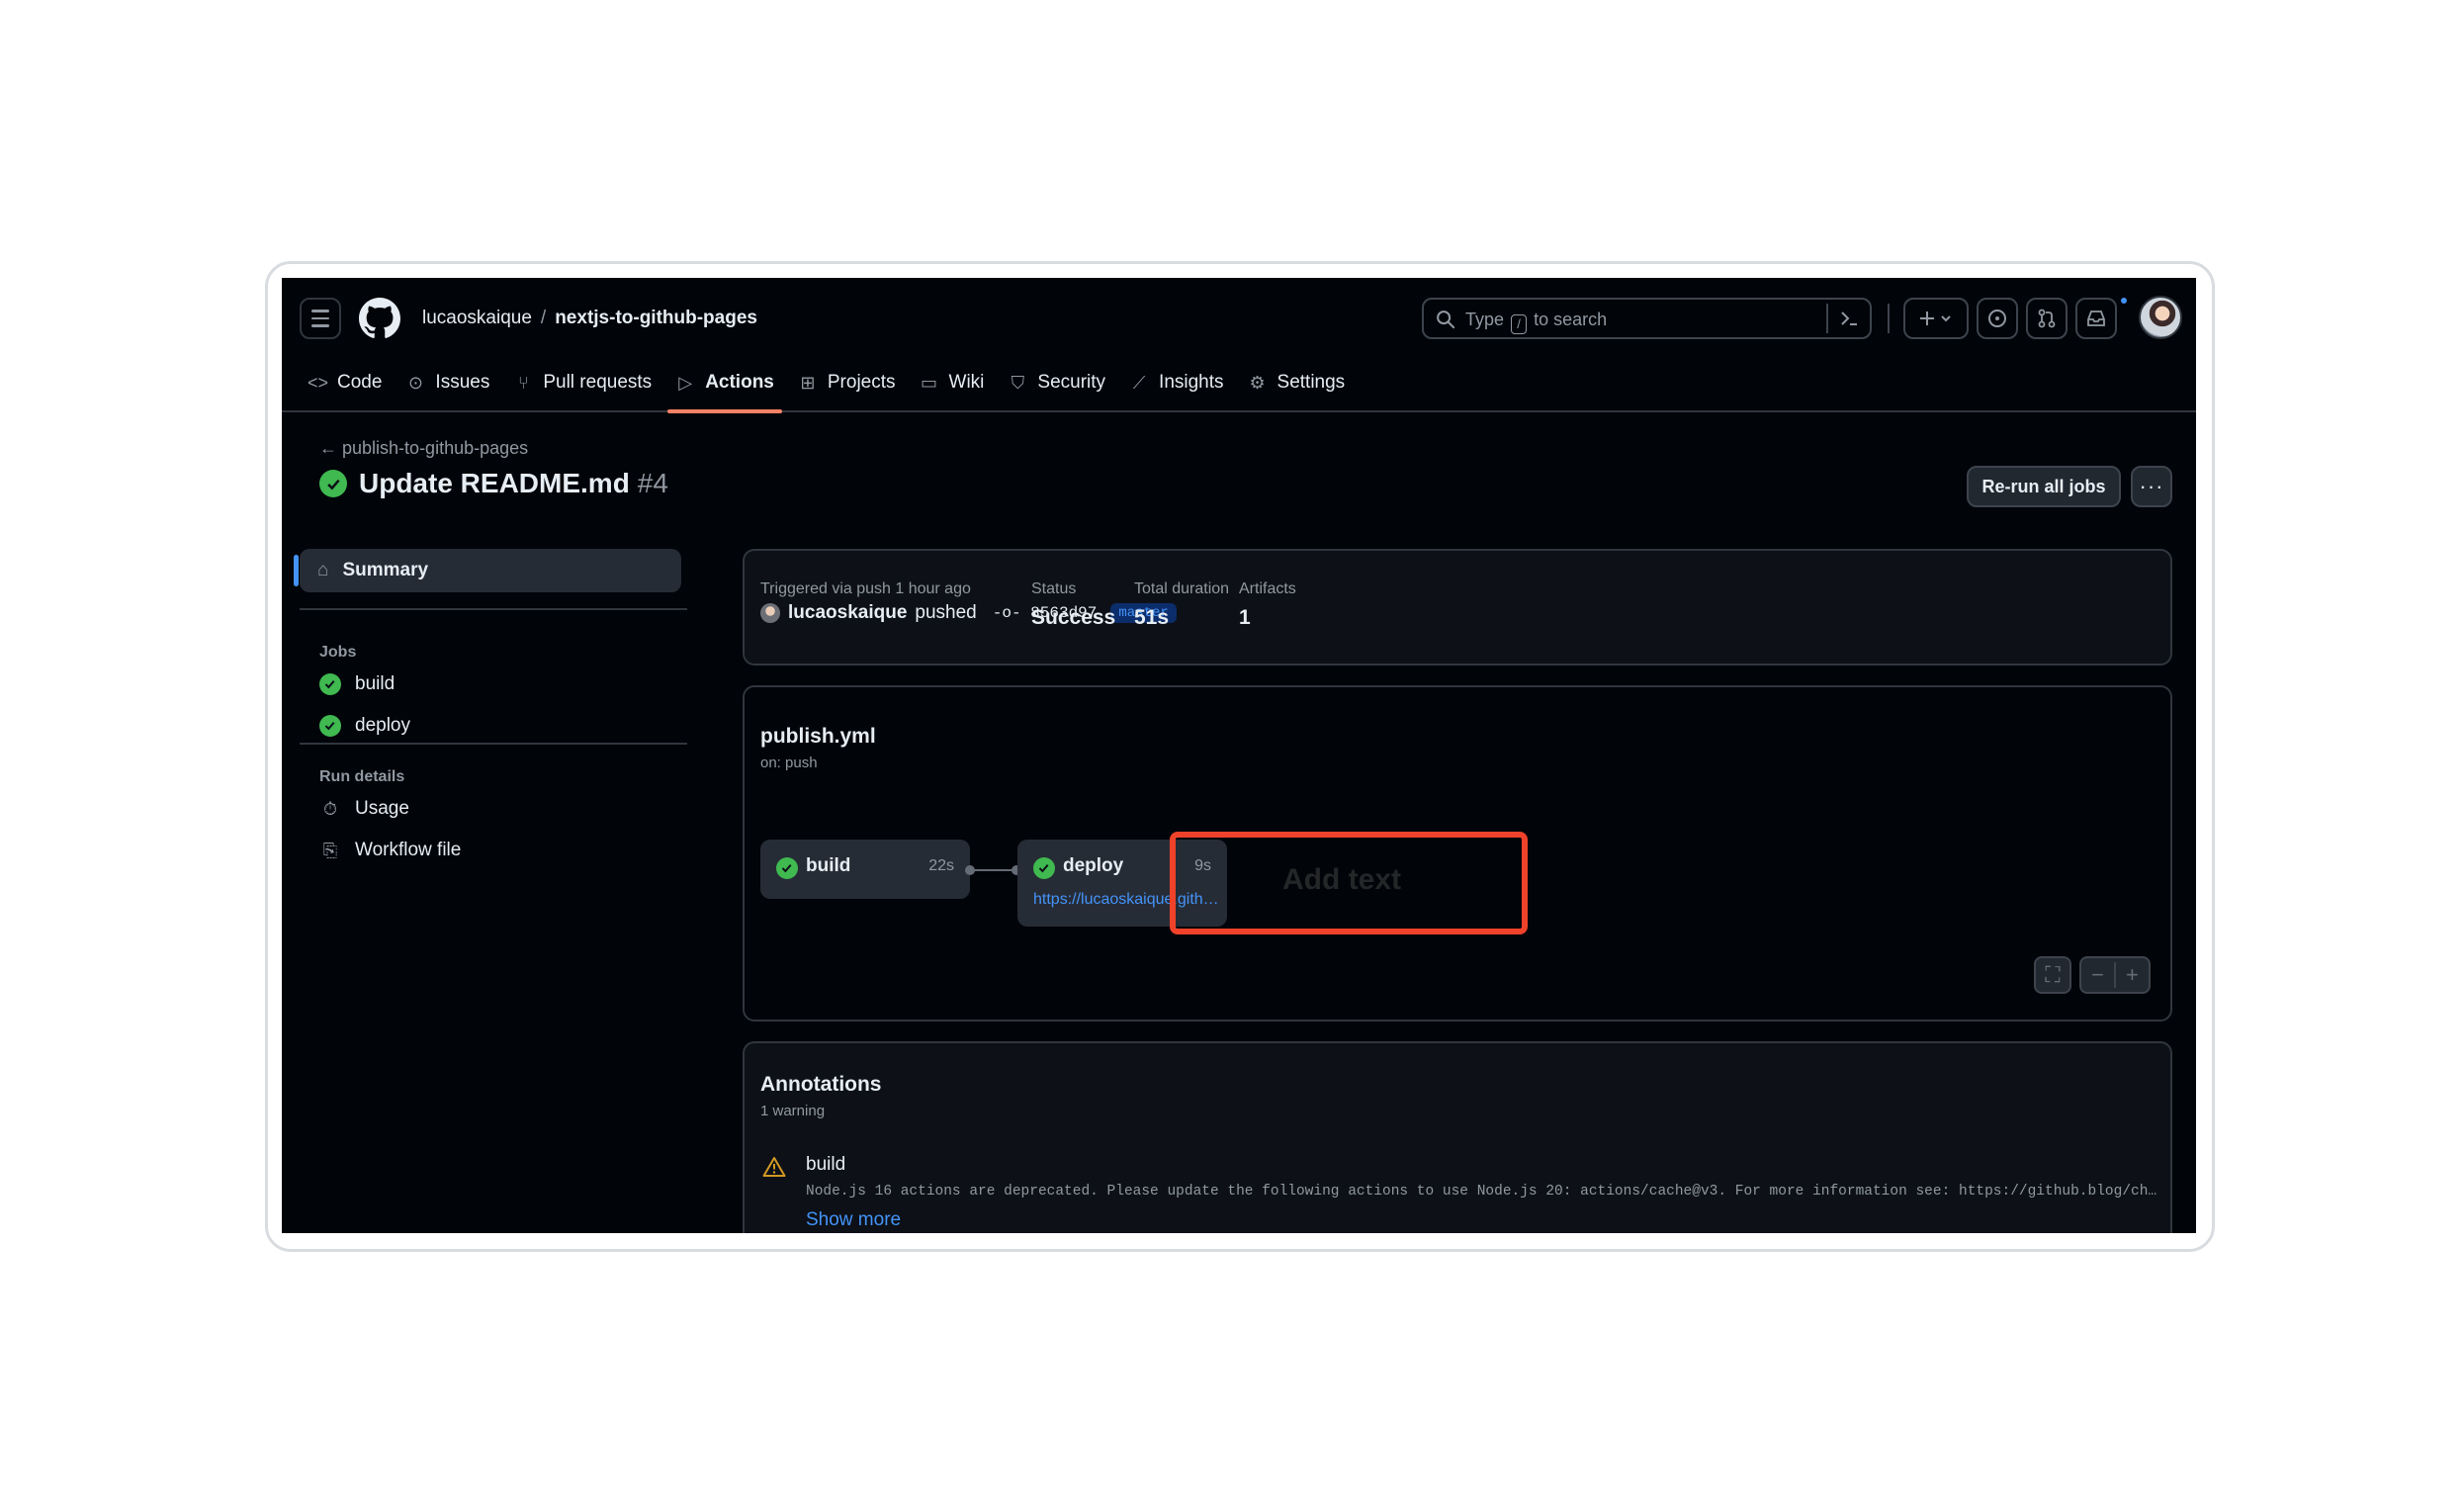 This screenshot has height=1511, width=2464. I want to click on job-node-build: build 22s, so click(865, 870).